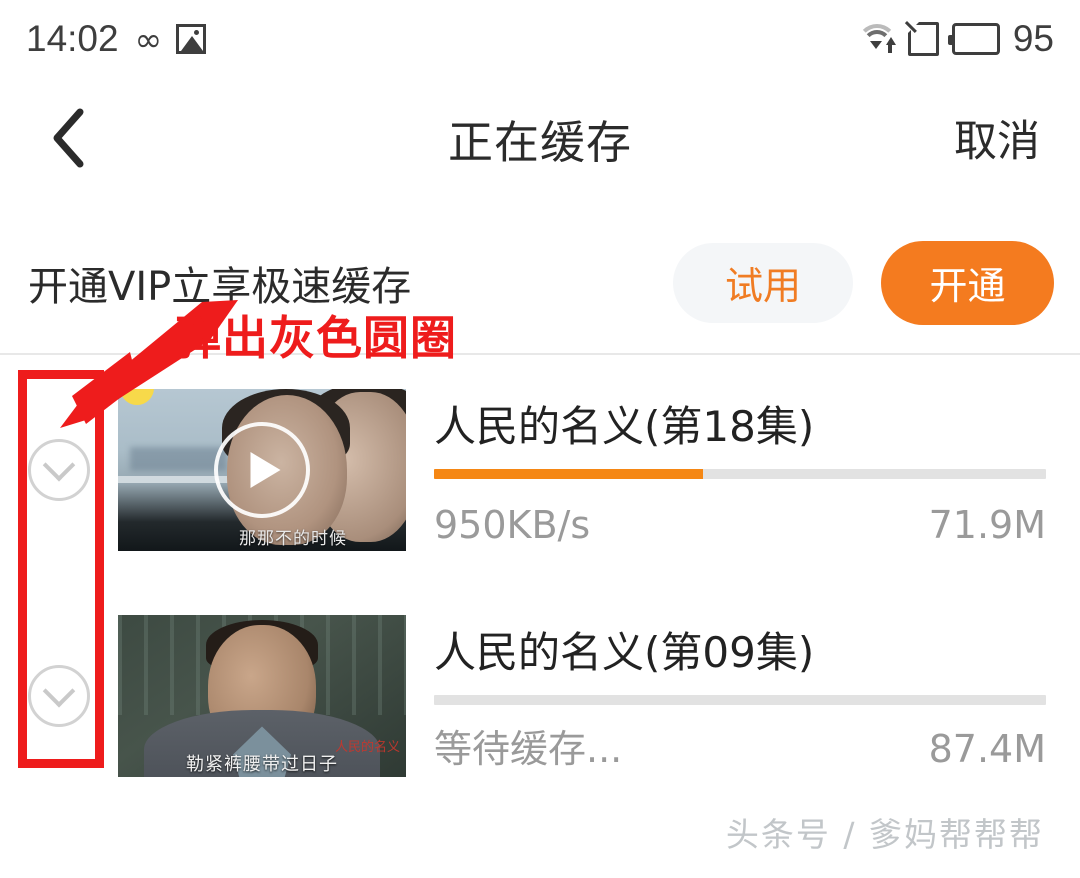 This screenshot has width=1080, height=878. I want to click on video-thumbnail: 那那不的时候, so click(262, 470).